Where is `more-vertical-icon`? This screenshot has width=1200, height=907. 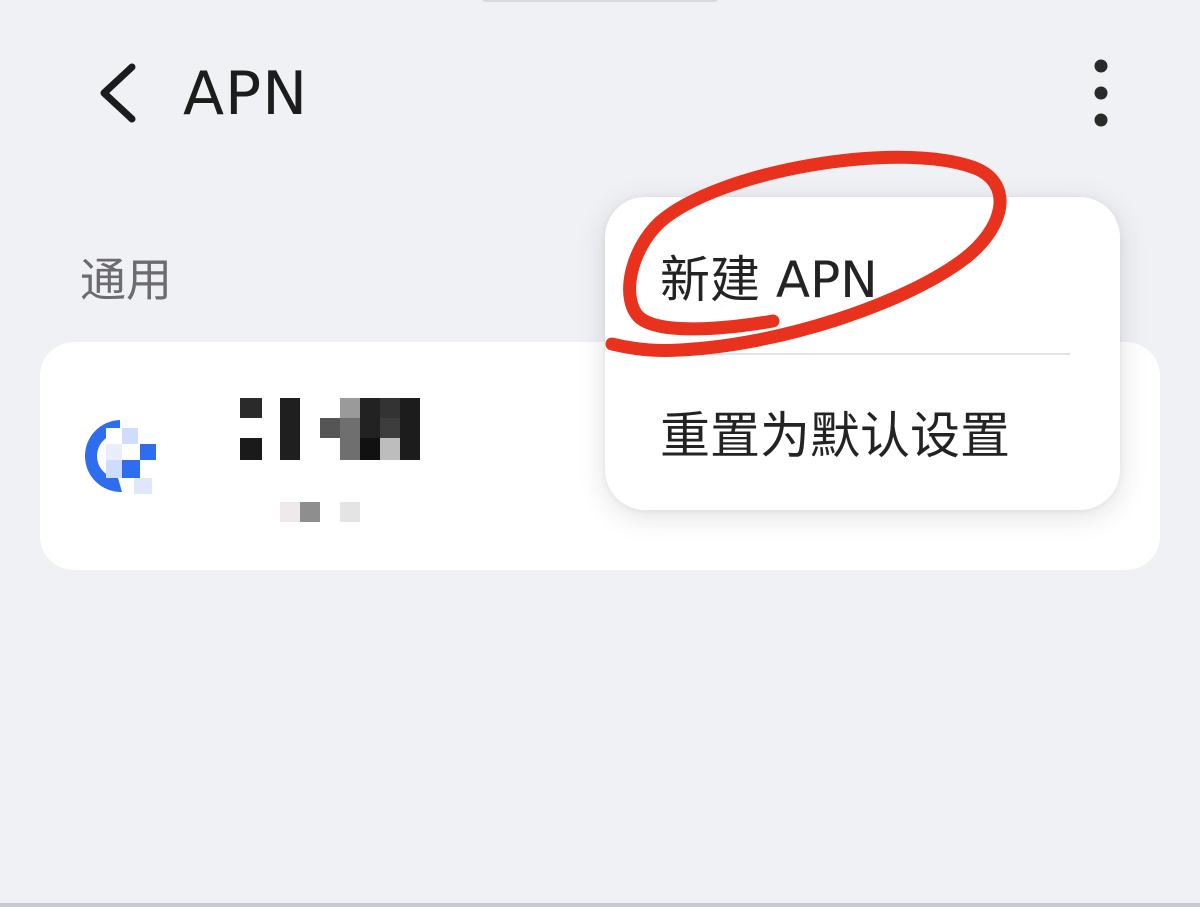 more-vertical-icon is located at coordinates (1101, 95).